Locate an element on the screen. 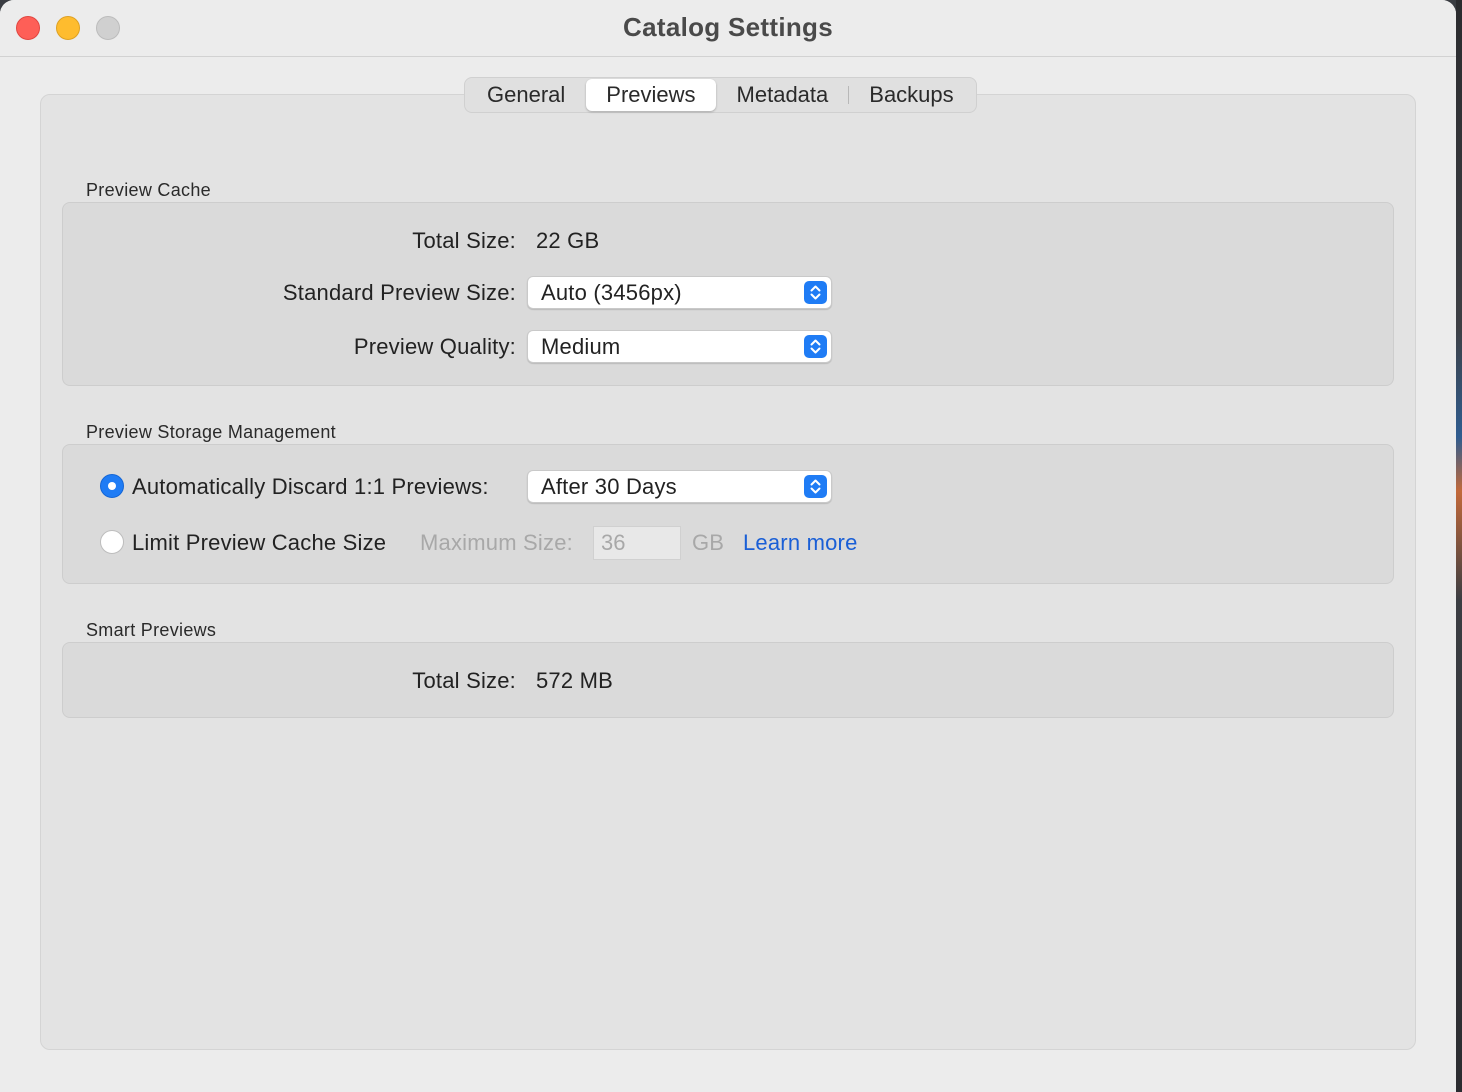  auto-discard-radio is located at coordinates (112, 486).